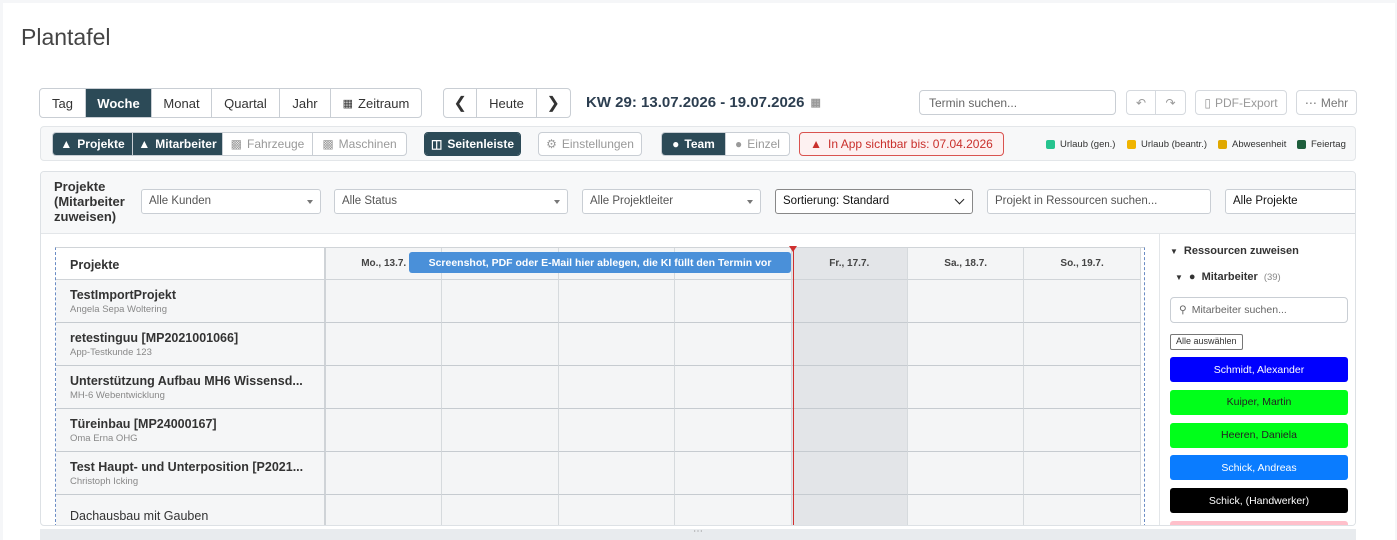 The width and height of the screenshot is (1397, 540). I want to click on tab-vehicles: ▩ Fahrzeuge, so click(268, 144).